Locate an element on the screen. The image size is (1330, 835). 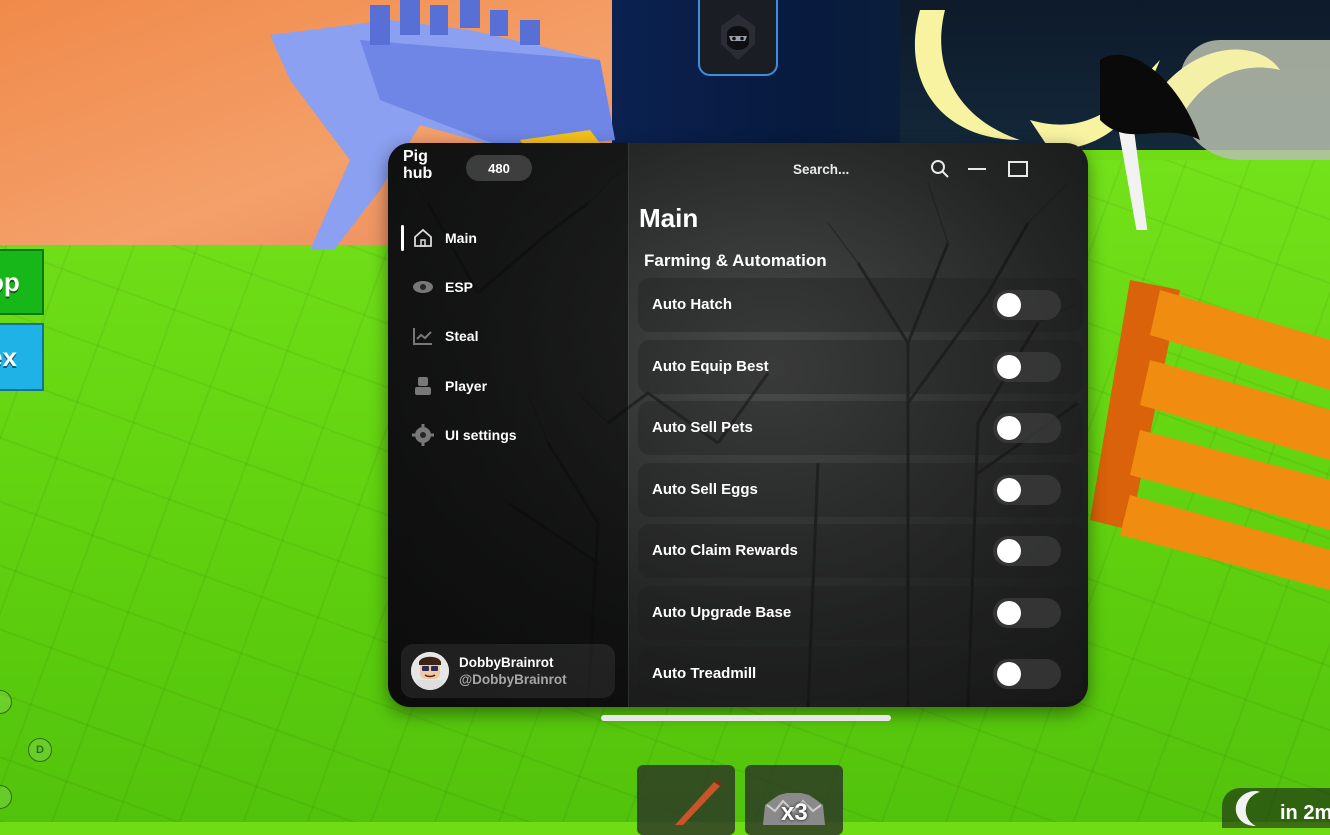
home-icon is located at coordinates (423, 238).